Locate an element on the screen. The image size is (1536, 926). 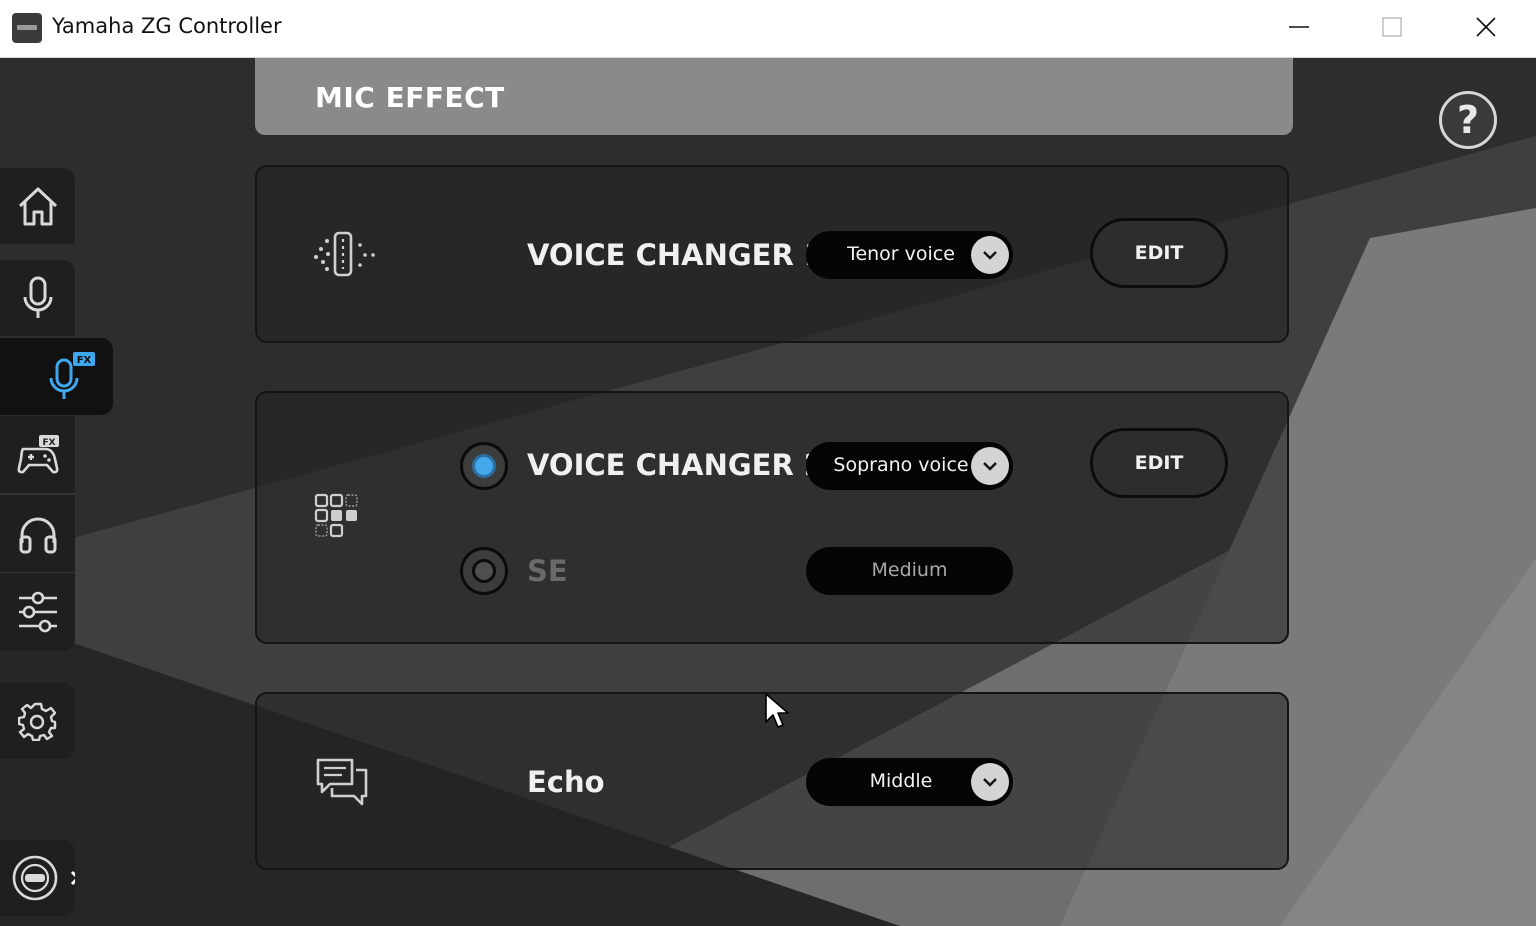
voice-changer-1-label: VOICE CHANGER 1 is located at coordinates (676, 255).